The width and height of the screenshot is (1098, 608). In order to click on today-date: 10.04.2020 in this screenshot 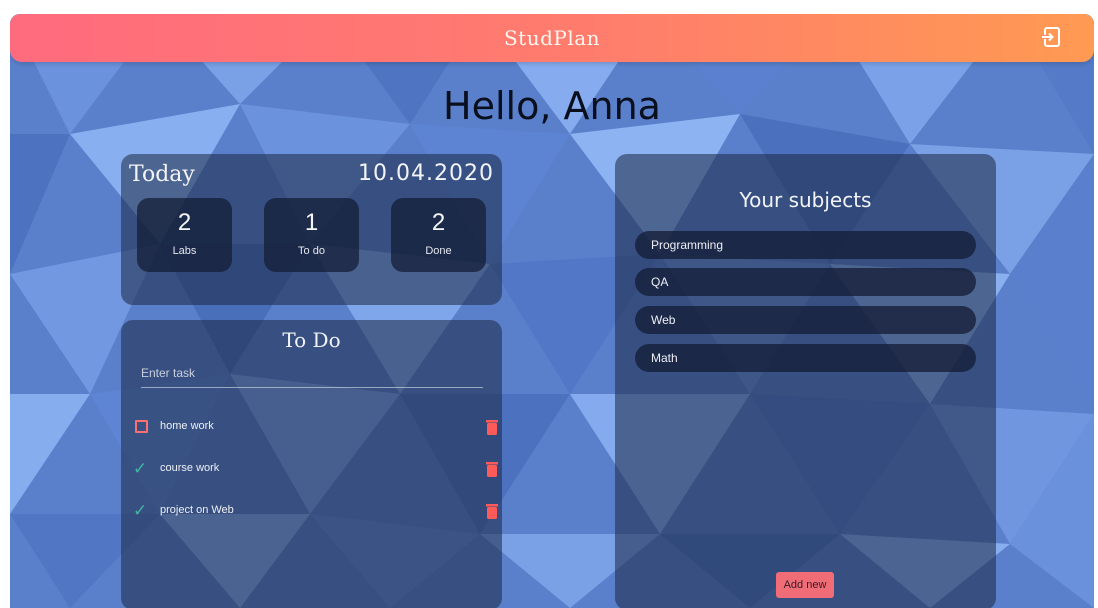, I will do `click(426, 173)`.